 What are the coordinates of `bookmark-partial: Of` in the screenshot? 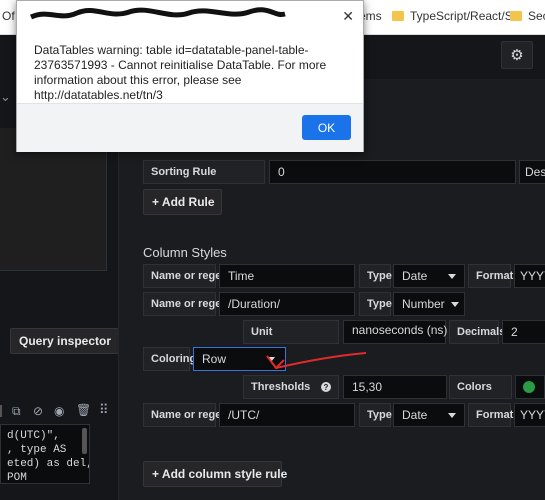 It's located at (8, 16).